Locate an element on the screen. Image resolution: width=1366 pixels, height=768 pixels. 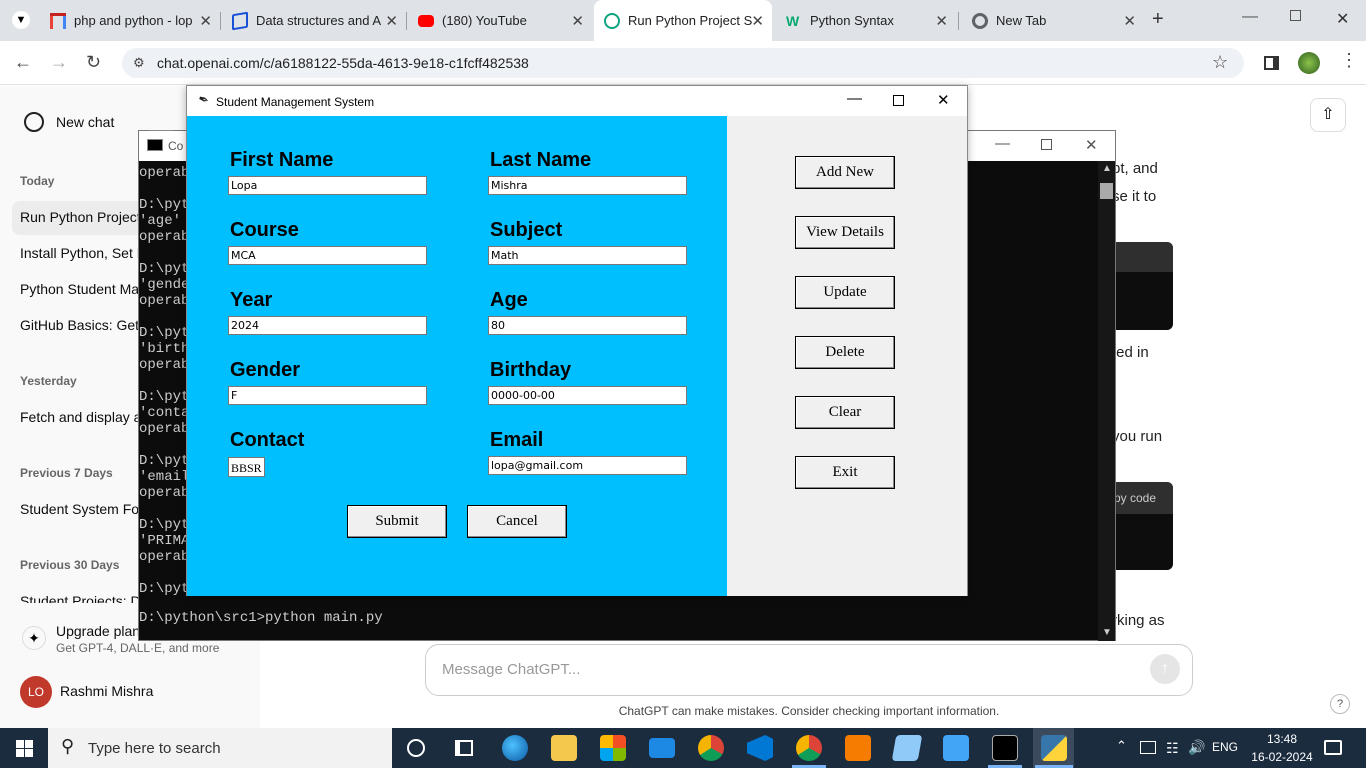
new-tab-button: + is located at coordinates (1158, 19).